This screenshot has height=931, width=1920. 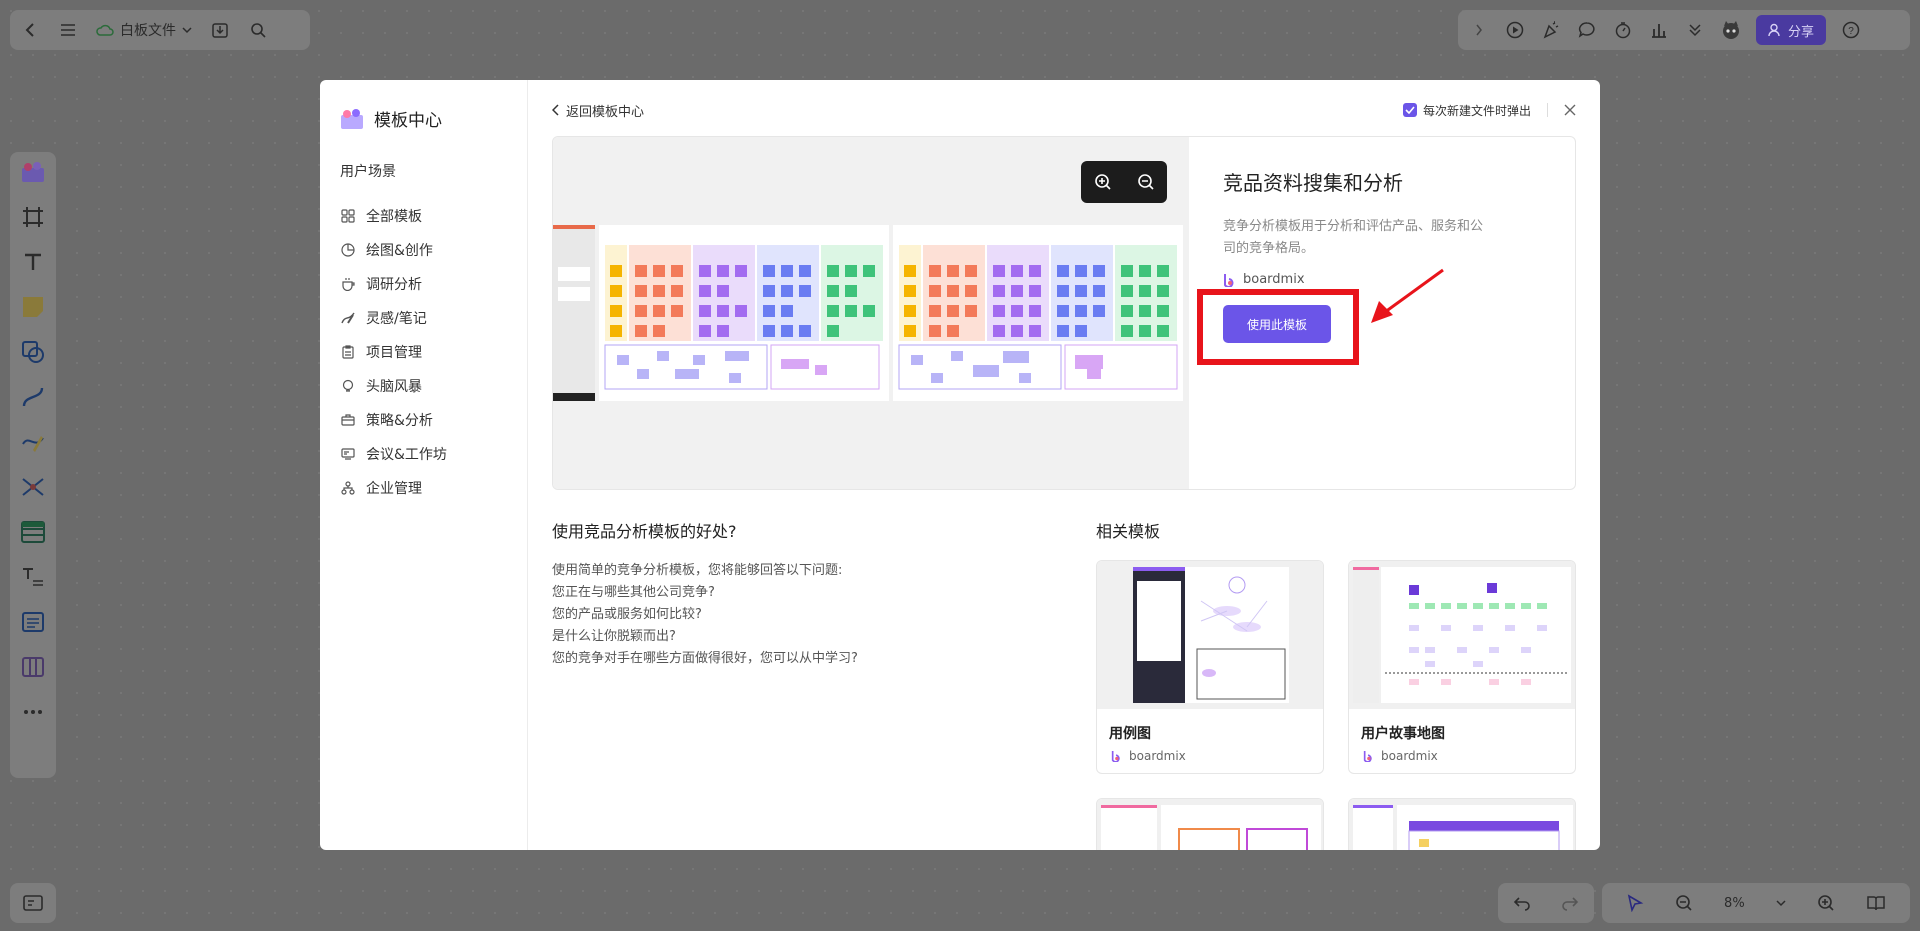 I want to click on check-icon, so click(x=1410, y=110).